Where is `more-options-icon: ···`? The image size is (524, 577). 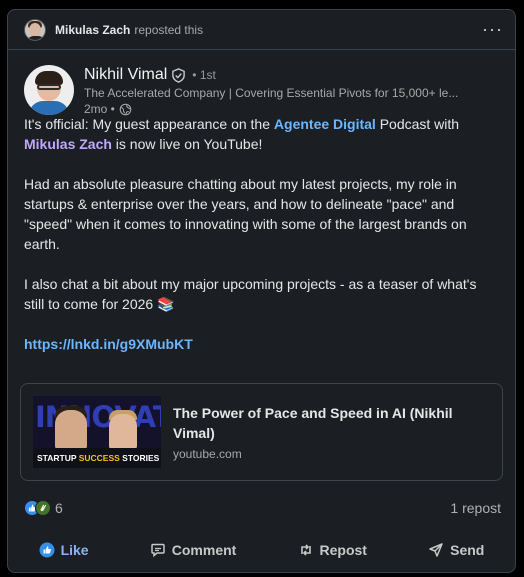 more-options-icon: ··· is located at coordinates (492, 29).